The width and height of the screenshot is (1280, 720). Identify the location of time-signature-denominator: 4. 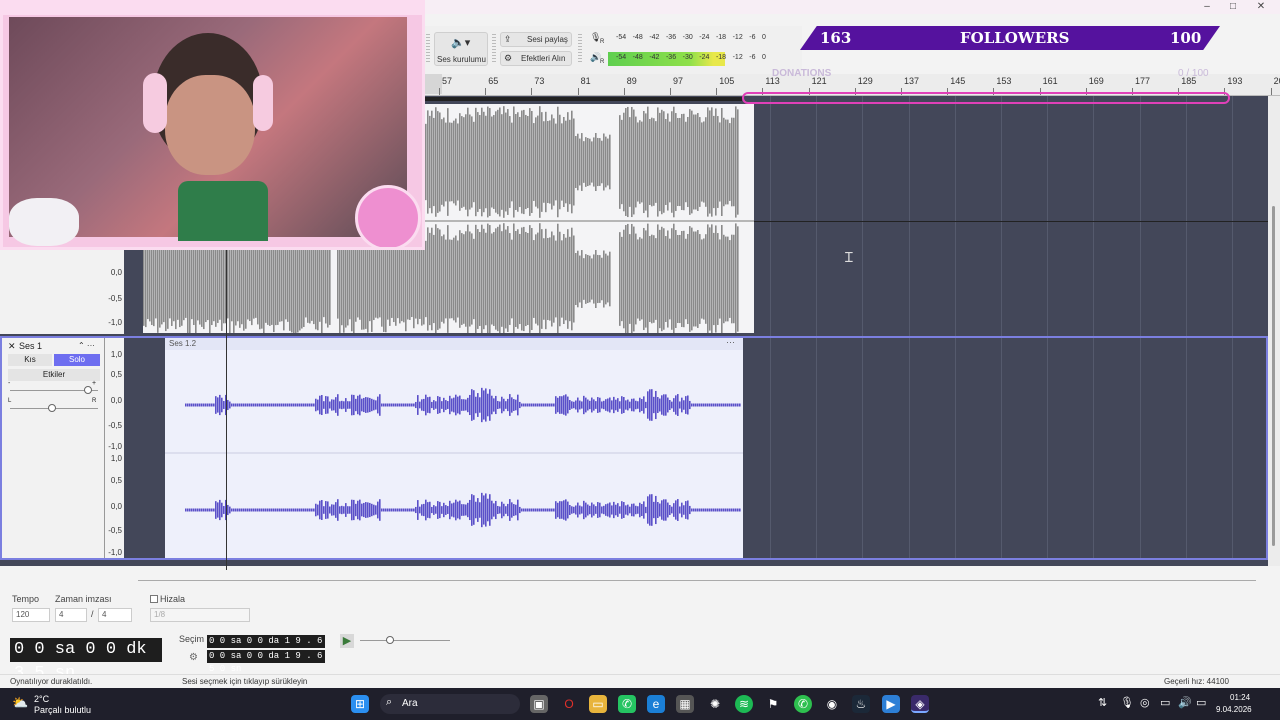
(115, 615).